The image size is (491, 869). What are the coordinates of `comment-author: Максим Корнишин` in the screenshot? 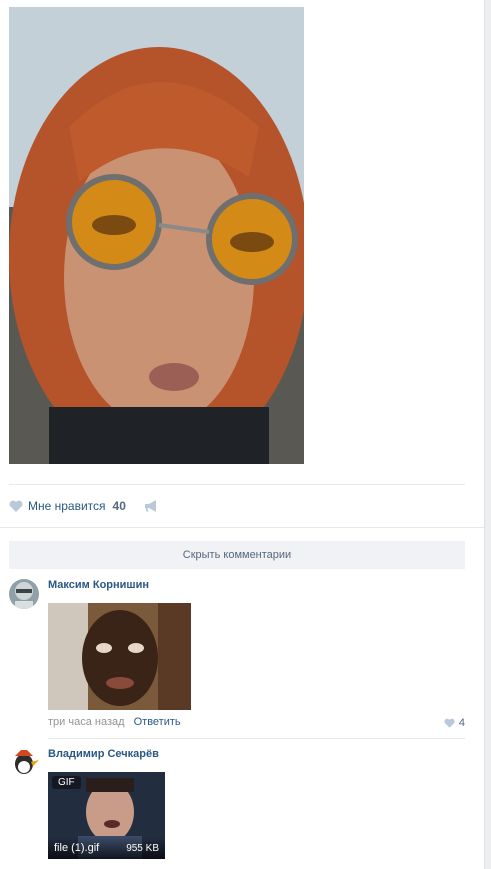 It's located at (98, 585).